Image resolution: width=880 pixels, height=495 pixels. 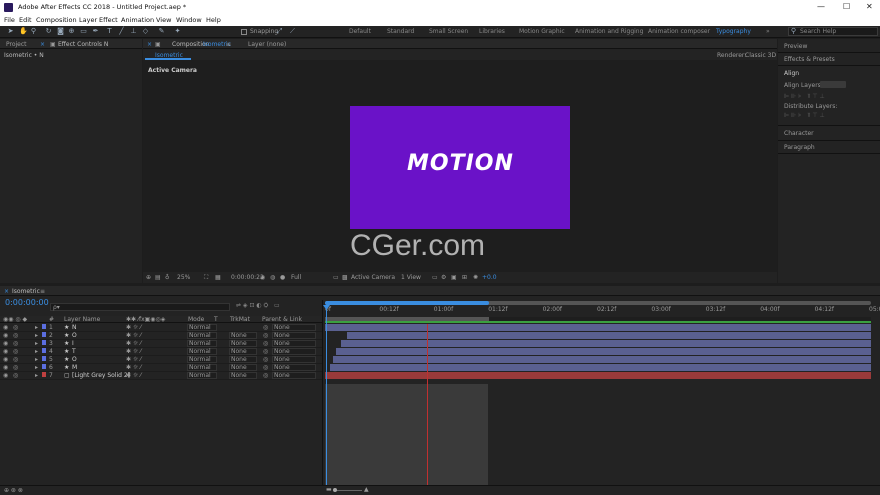 What do you see at coordinates (10, 31) in the screenshot?
I see `selection-tool-icon: ➤` at bounding box center [10, 31].